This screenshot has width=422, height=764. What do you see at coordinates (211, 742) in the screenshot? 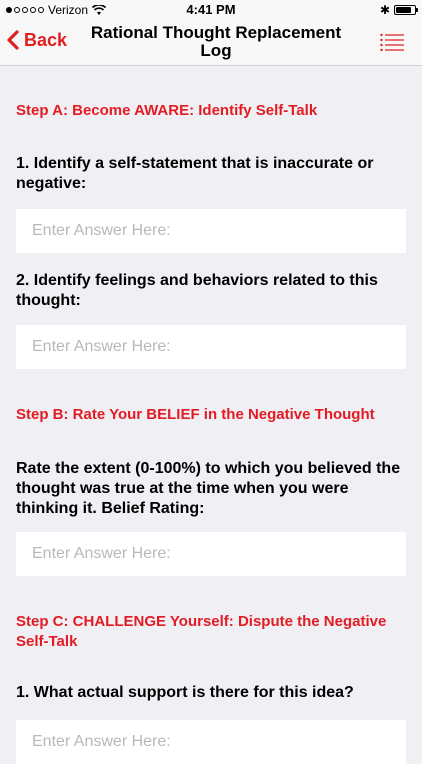
I see `challenge-answer-1-input` at bounding box center [211, 742].